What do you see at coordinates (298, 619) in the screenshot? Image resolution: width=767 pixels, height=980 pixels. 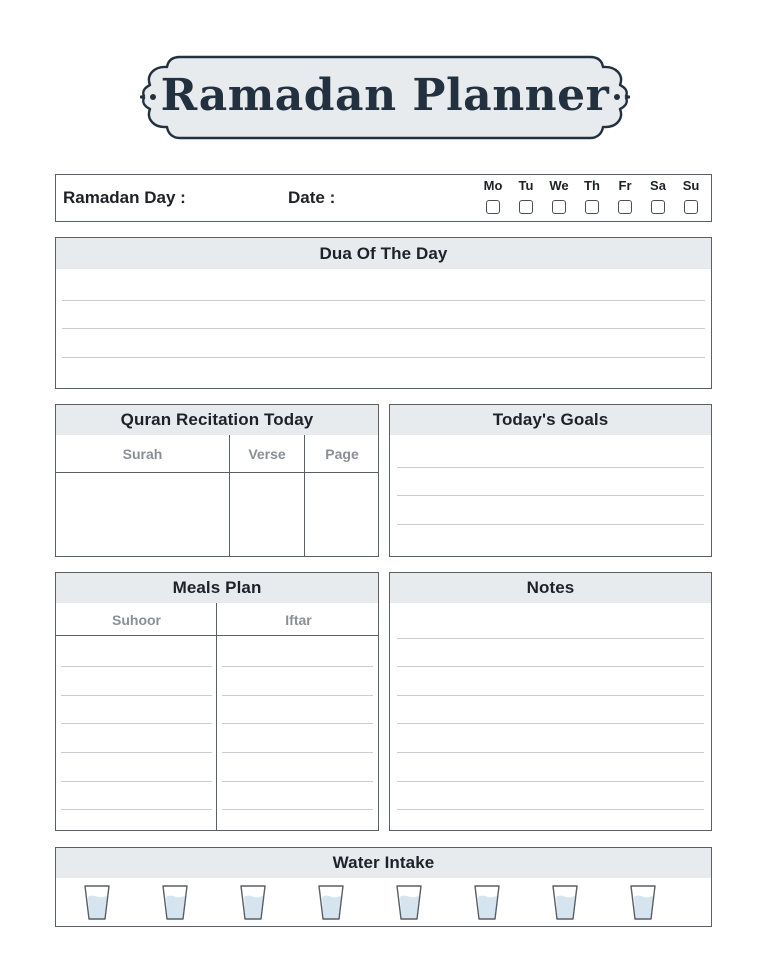 I see `meals-col-iftar: Iftar` at bounding box center [298, 619].